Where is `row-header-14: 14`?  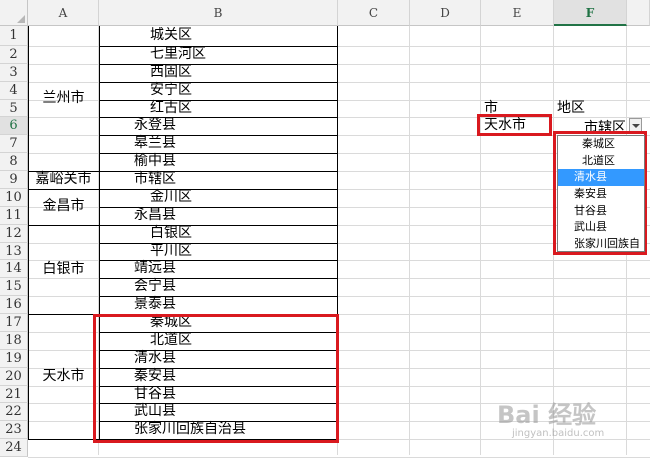
row-header-14: 14 is located at coordinates (14, 269).